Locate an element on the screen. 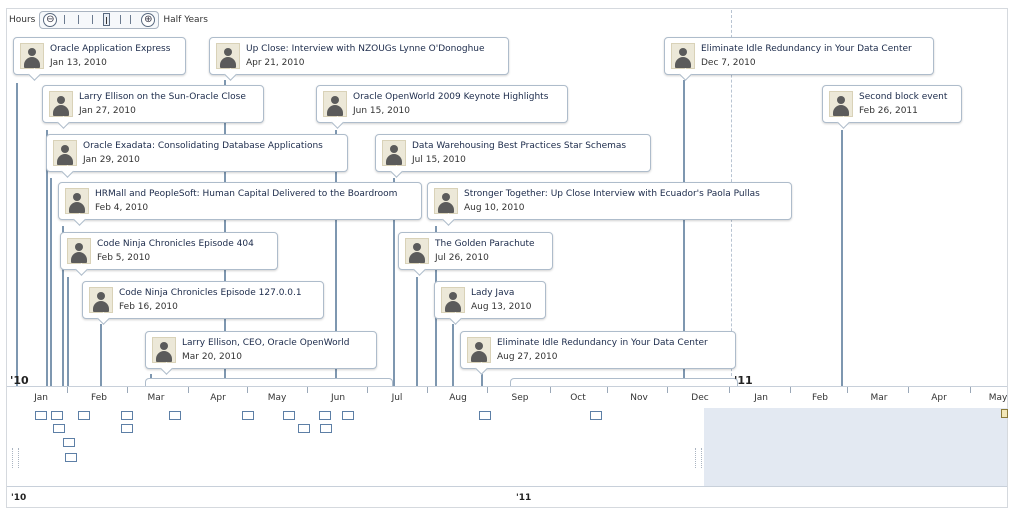  event-title: Lady Java is located at coordinates (493, 293).